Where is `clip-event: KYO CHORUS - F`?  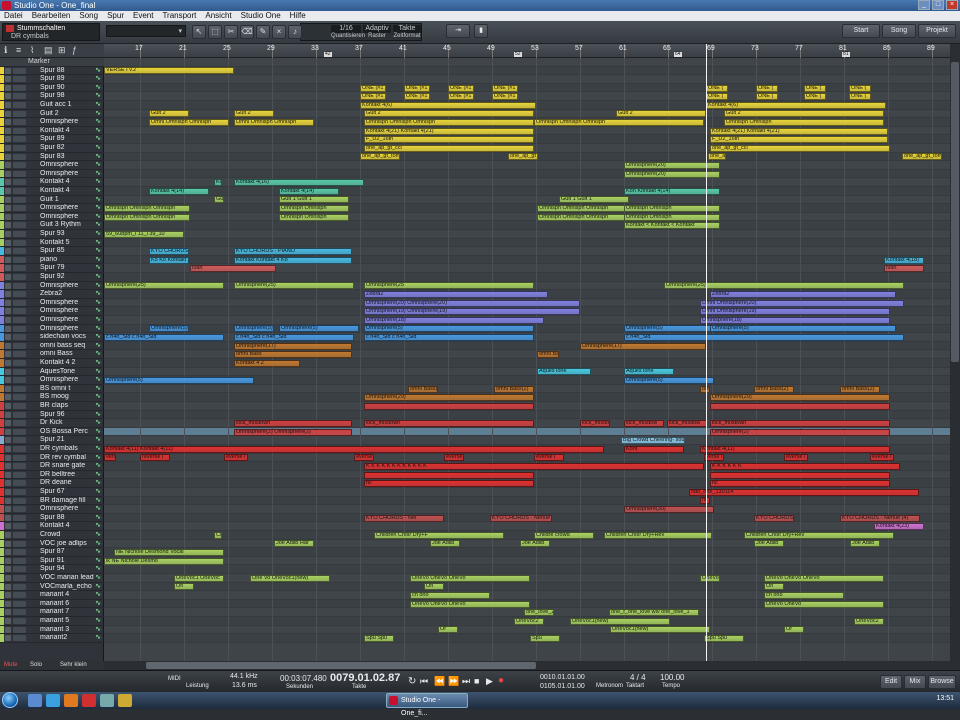 clip-event: KYO CHORUS - F is located at coordinates (169, 251).